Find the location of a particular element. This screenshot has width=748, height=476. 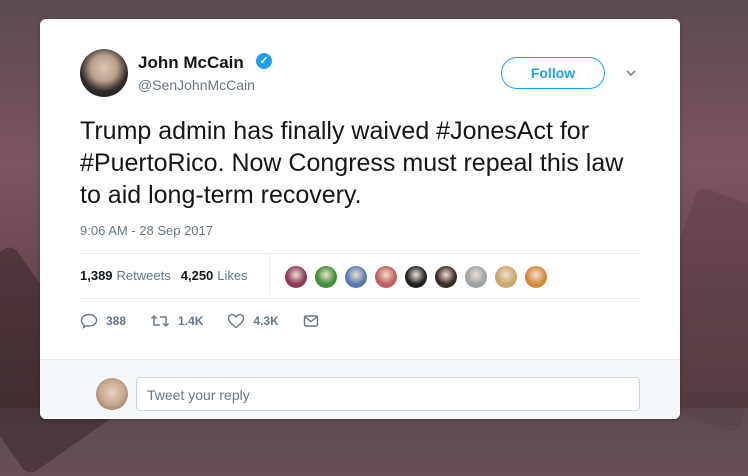

likes-count: 4,250 is located at coordinates (197, 275).